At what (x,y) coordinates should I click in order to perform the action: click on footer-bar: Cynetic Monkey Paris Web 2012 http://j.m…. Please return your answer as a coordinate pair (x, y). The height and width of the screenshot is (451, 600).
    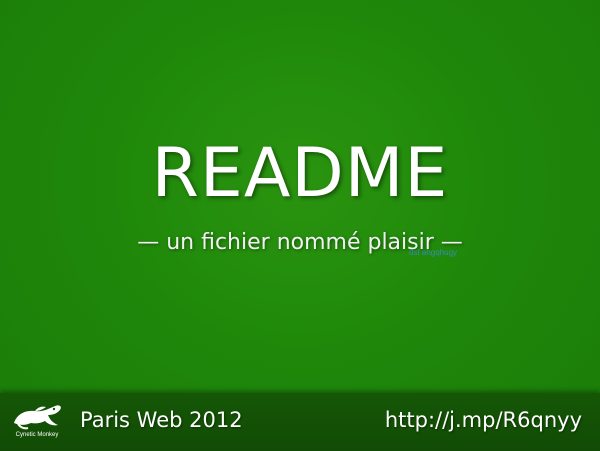
    Looking at the image, I should click on (300, 422).